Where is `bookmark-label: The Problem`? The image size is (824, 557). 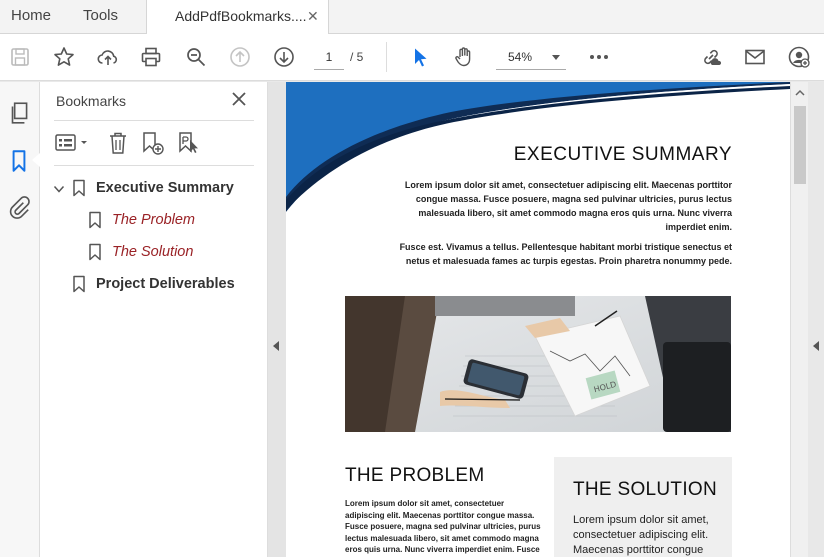 bookmark-label: The Problem is located at coordinates (154, 220).